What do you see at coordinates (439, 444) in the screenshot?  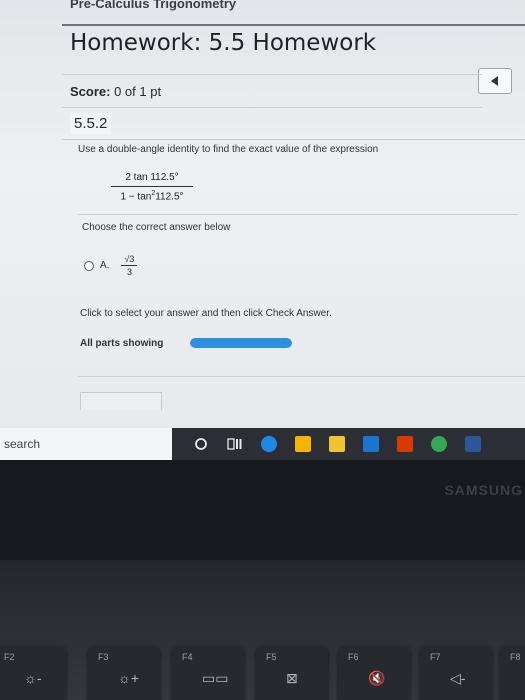 I see `chrome-icon` at bounding box center [439, 444].